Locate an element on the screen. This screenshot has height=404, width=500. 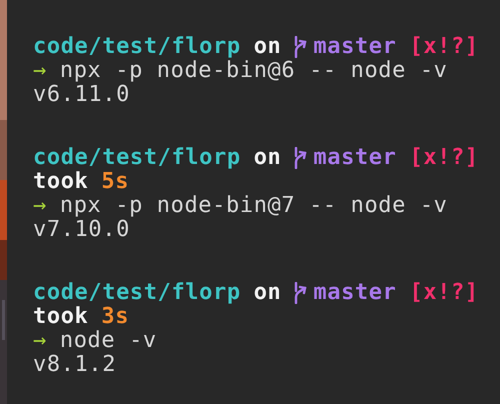
command-text: node -v is located at coordinates (108, 341).